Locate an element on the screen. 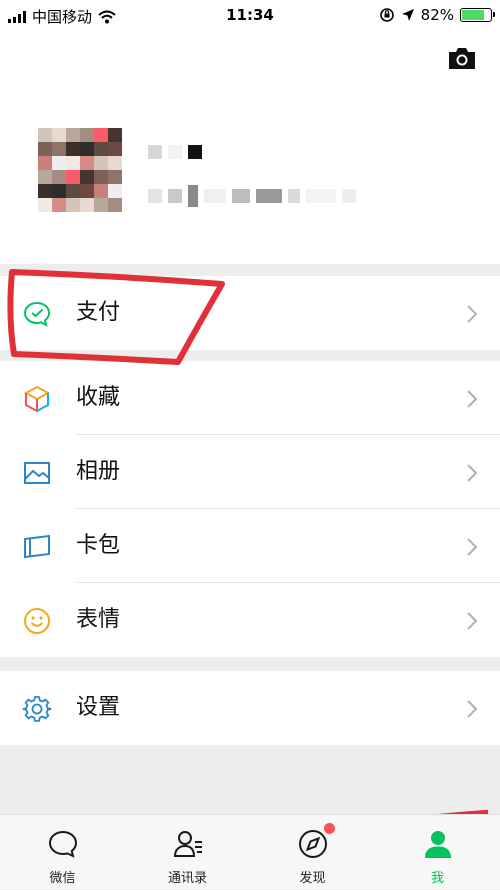 The height and width of the screenshot is (890, 500). tab-chats: 微信 is located at coordinates (62, 852).